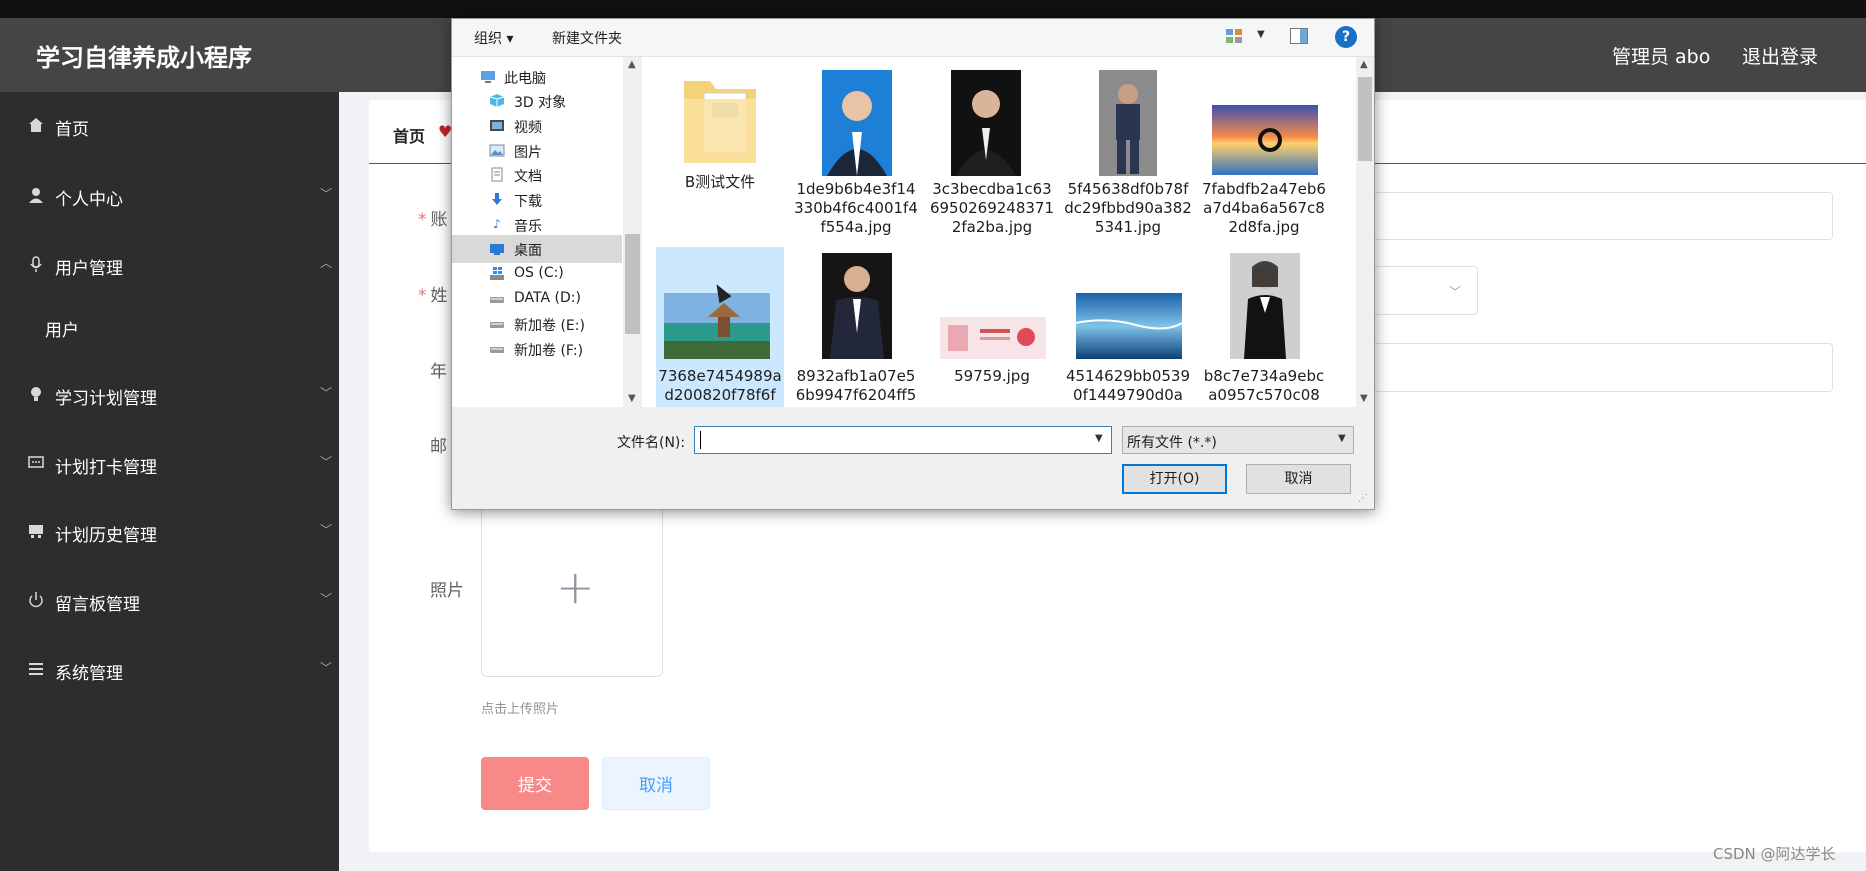 This screenshot has width=1866, height=871. I want to click on dialog-cancel-button: 取消, so click(1298, 479).